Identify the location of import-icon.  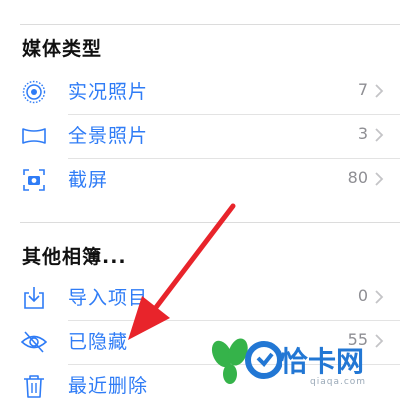
(34, 298).